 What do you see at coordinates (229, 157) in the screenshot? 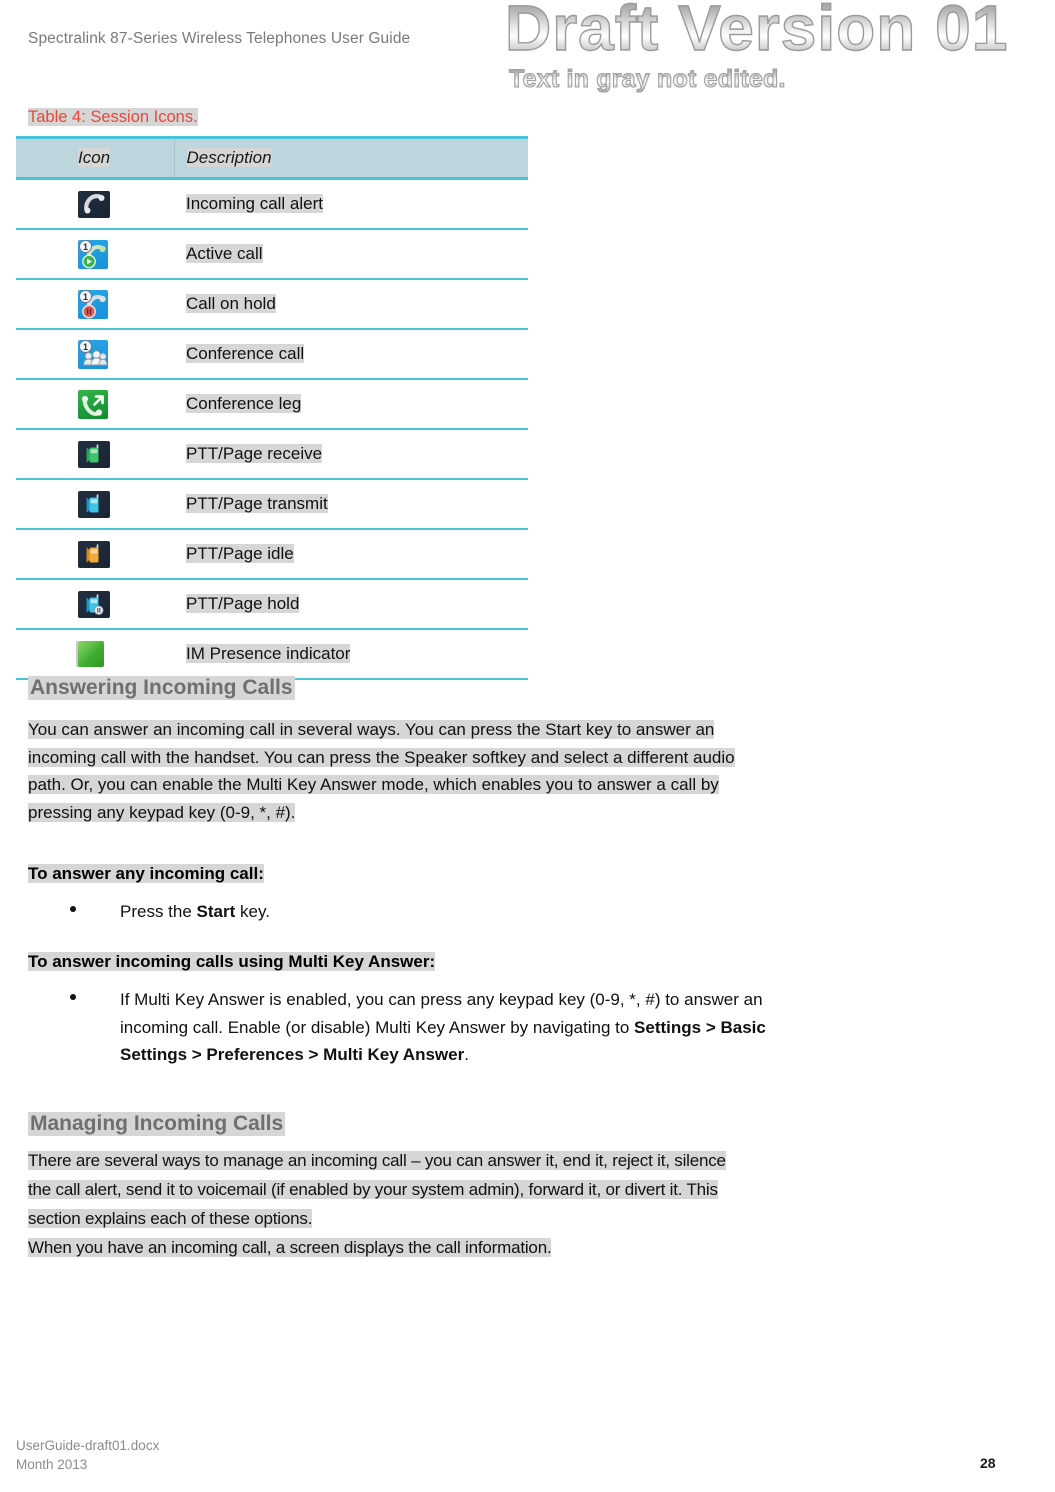
I see `column-header-description-label: Description` at bounding box center [229, 157].